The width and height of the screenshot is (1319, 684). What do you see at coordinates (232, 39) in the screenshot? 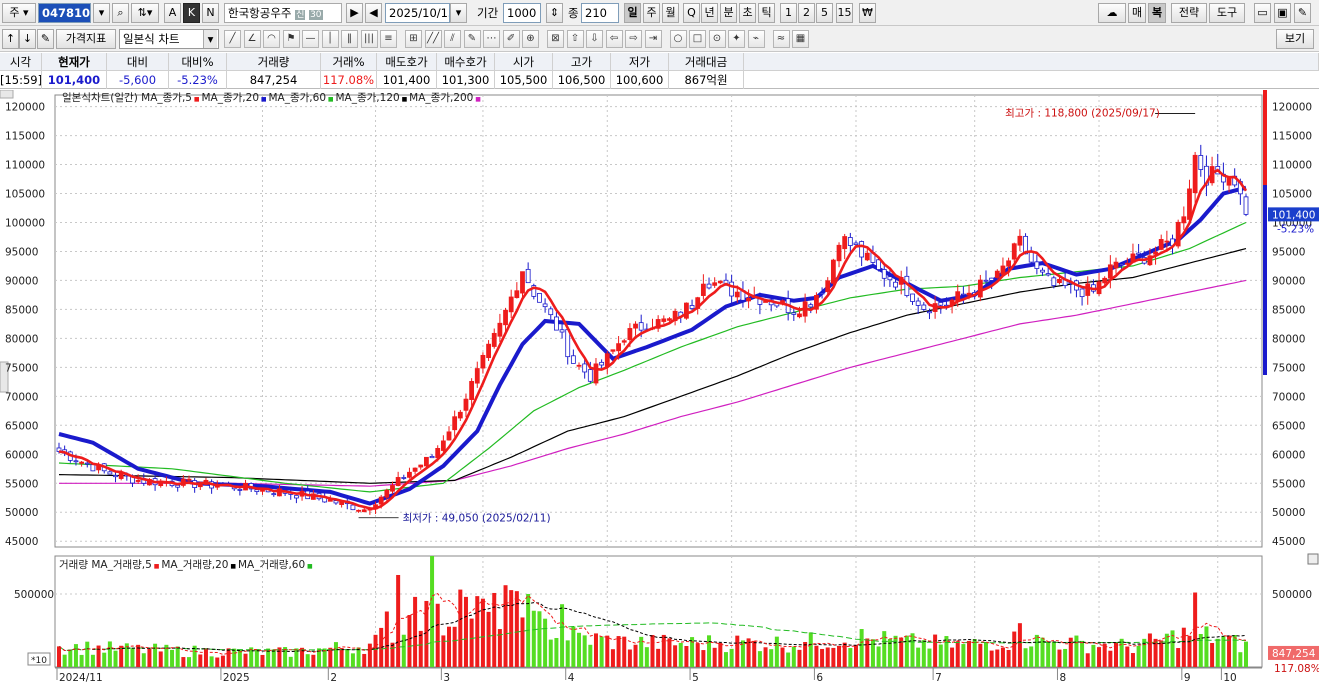
I see `draw-tool-icon-0: ╱` at bounding box center [232, 39].